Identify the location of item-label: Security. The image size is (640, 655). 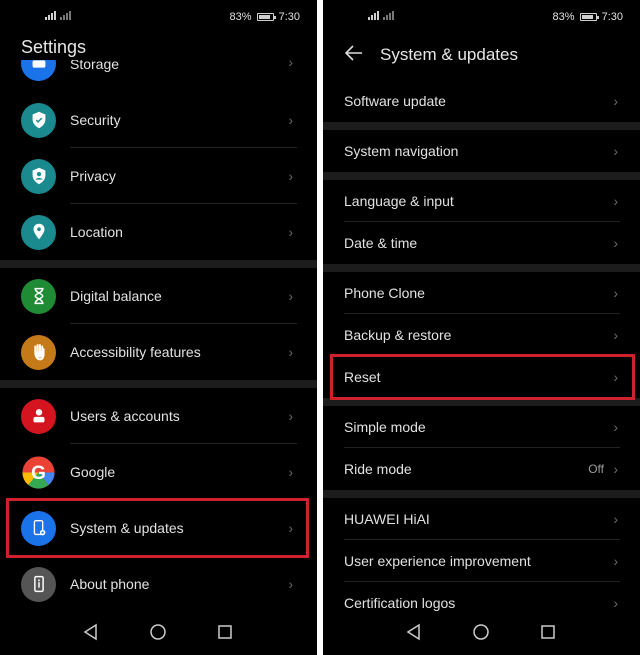
(95, 120).